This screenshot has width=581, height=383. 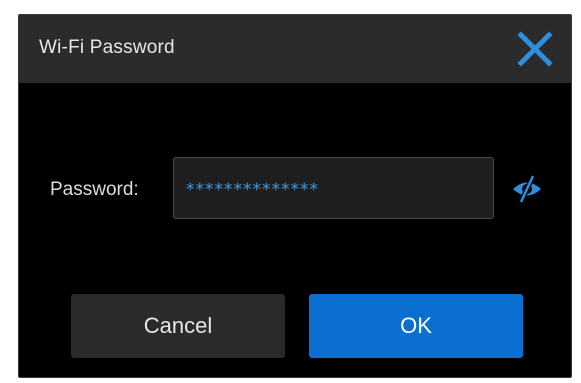 I want to click on cancel-button: Cancel, so click(x=178, y=326).